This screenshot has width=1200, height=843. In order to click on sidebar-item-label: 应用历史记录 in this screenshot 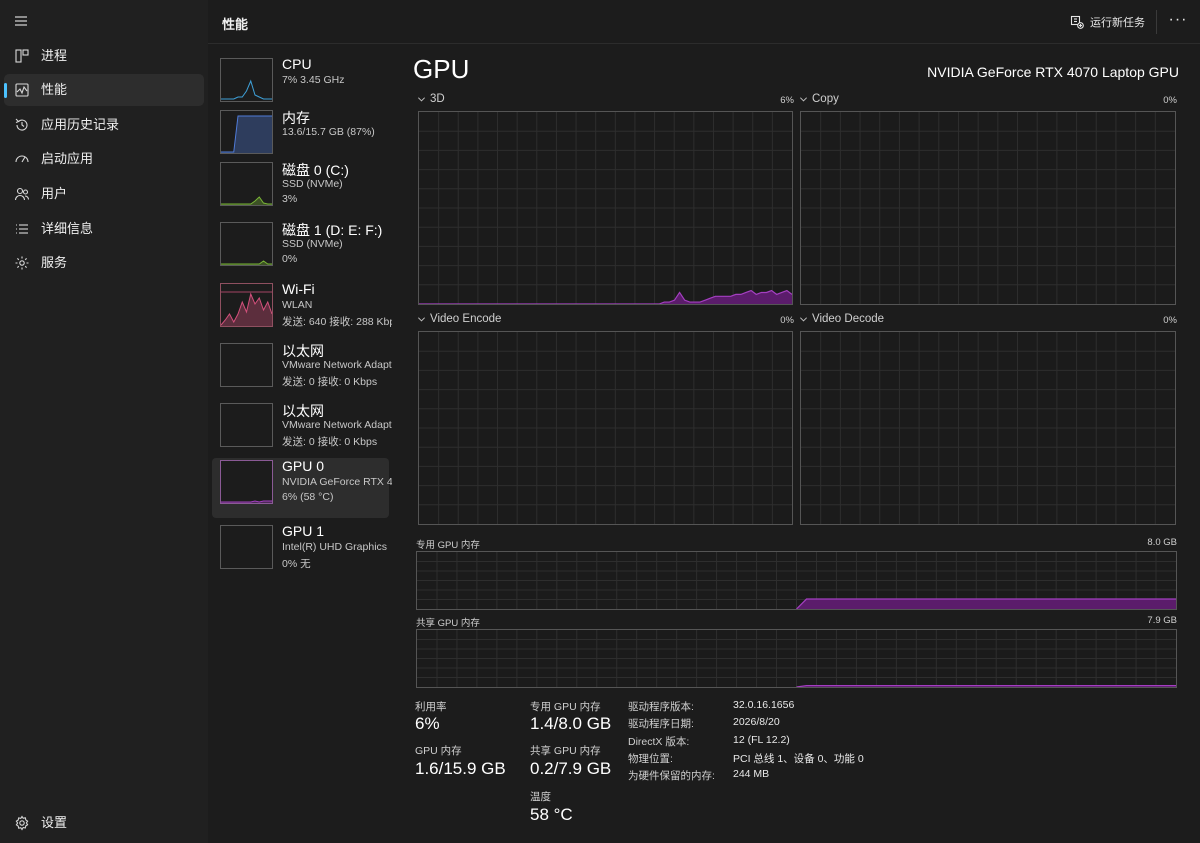, I will do `click(80, 124)`.